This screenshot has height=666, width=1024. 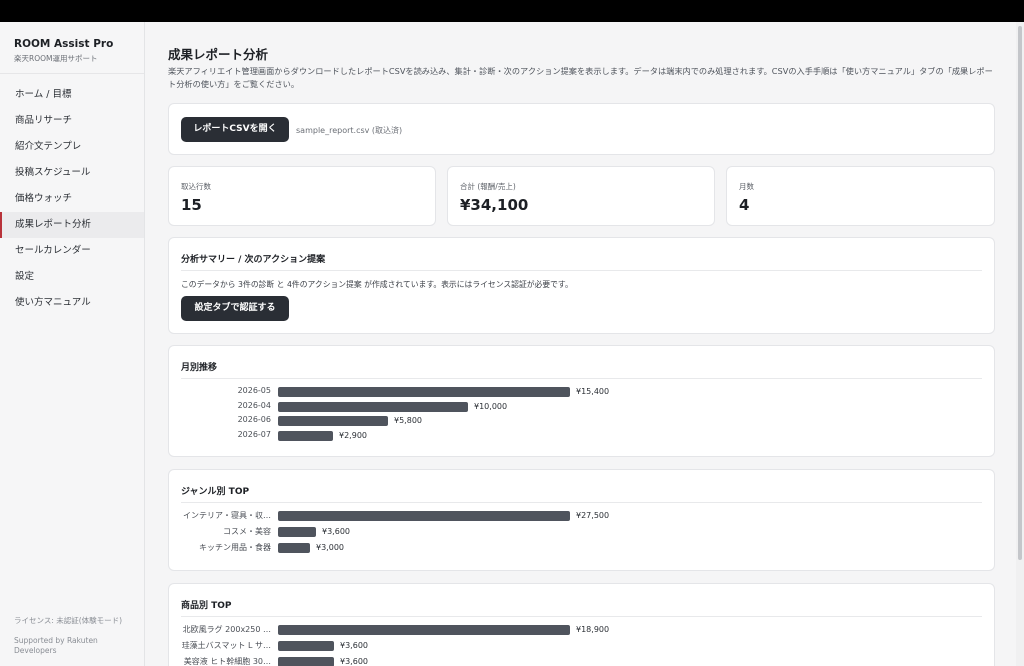 What do you see at coordinates (72, 95) in the screenshot?
I see `sidebar-item-home: ホーム / 目標` at bounding box center [72, 95].